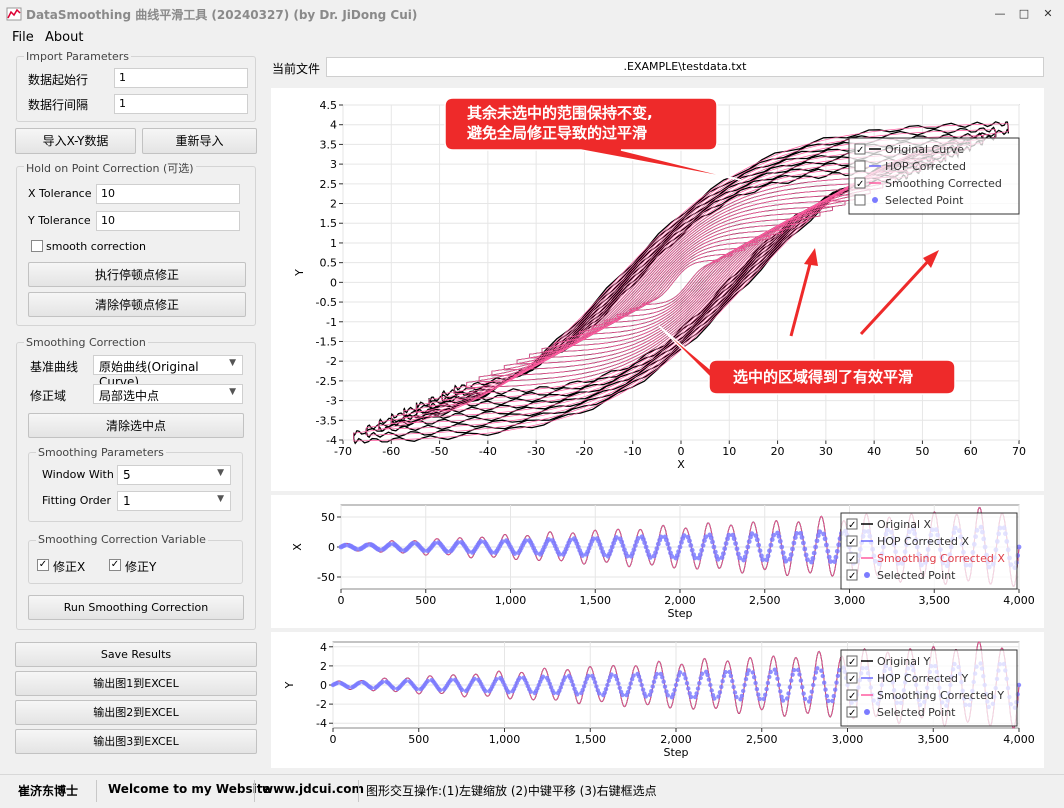  I want to click on smooth-correction-label: smooth correction, so click(96, 246).